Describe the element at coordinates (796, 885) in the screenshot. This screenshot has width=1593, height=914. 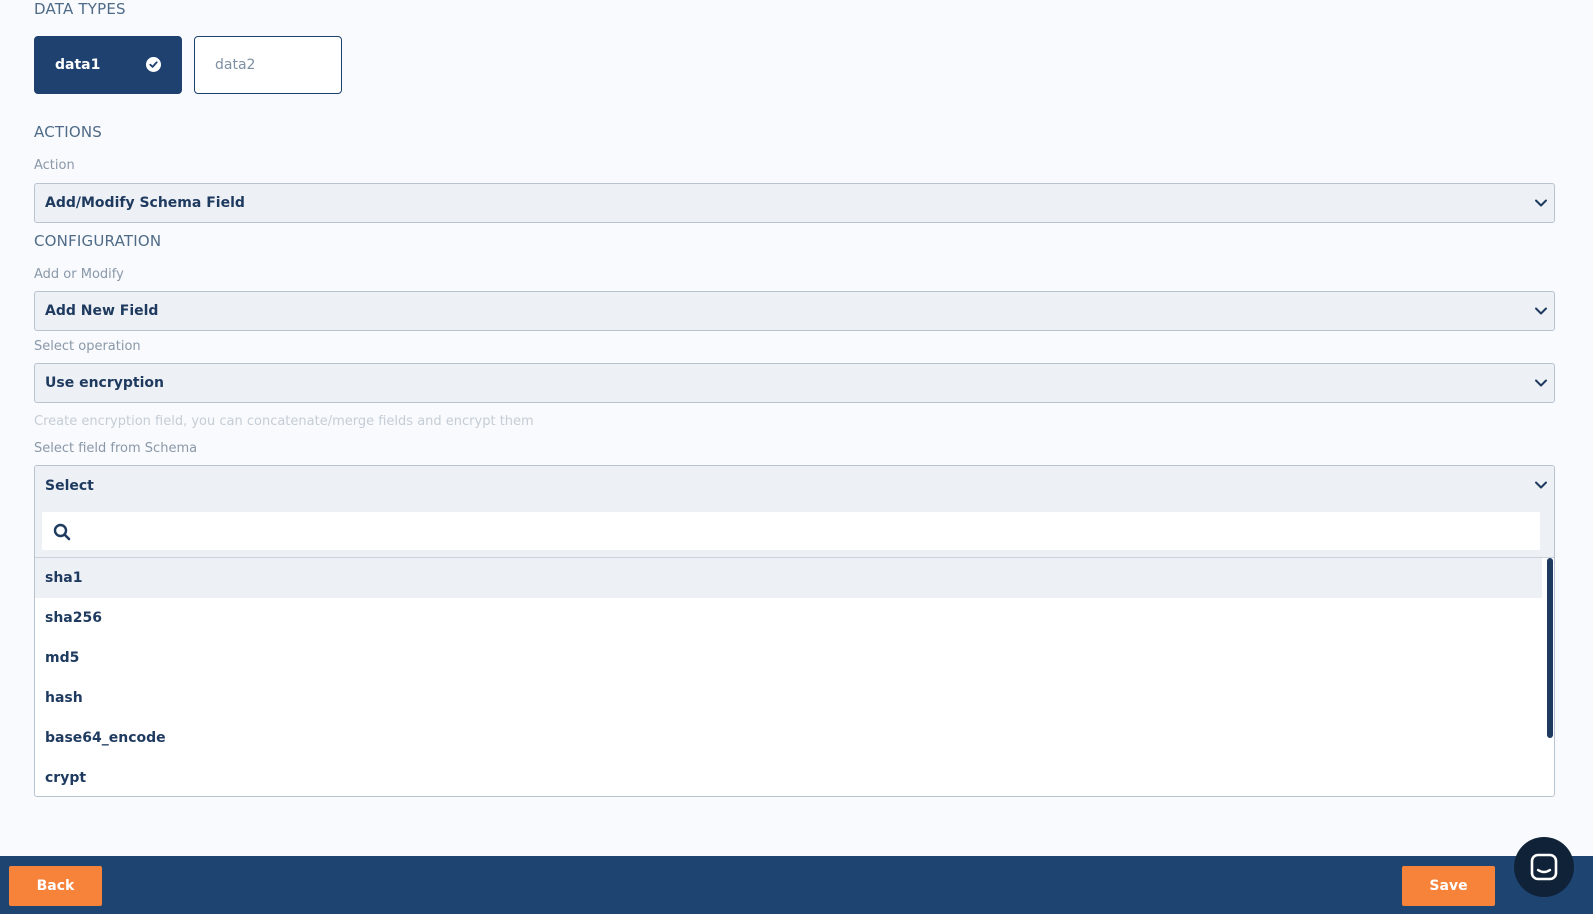
I see `footer-bar: Back Save` at that location.